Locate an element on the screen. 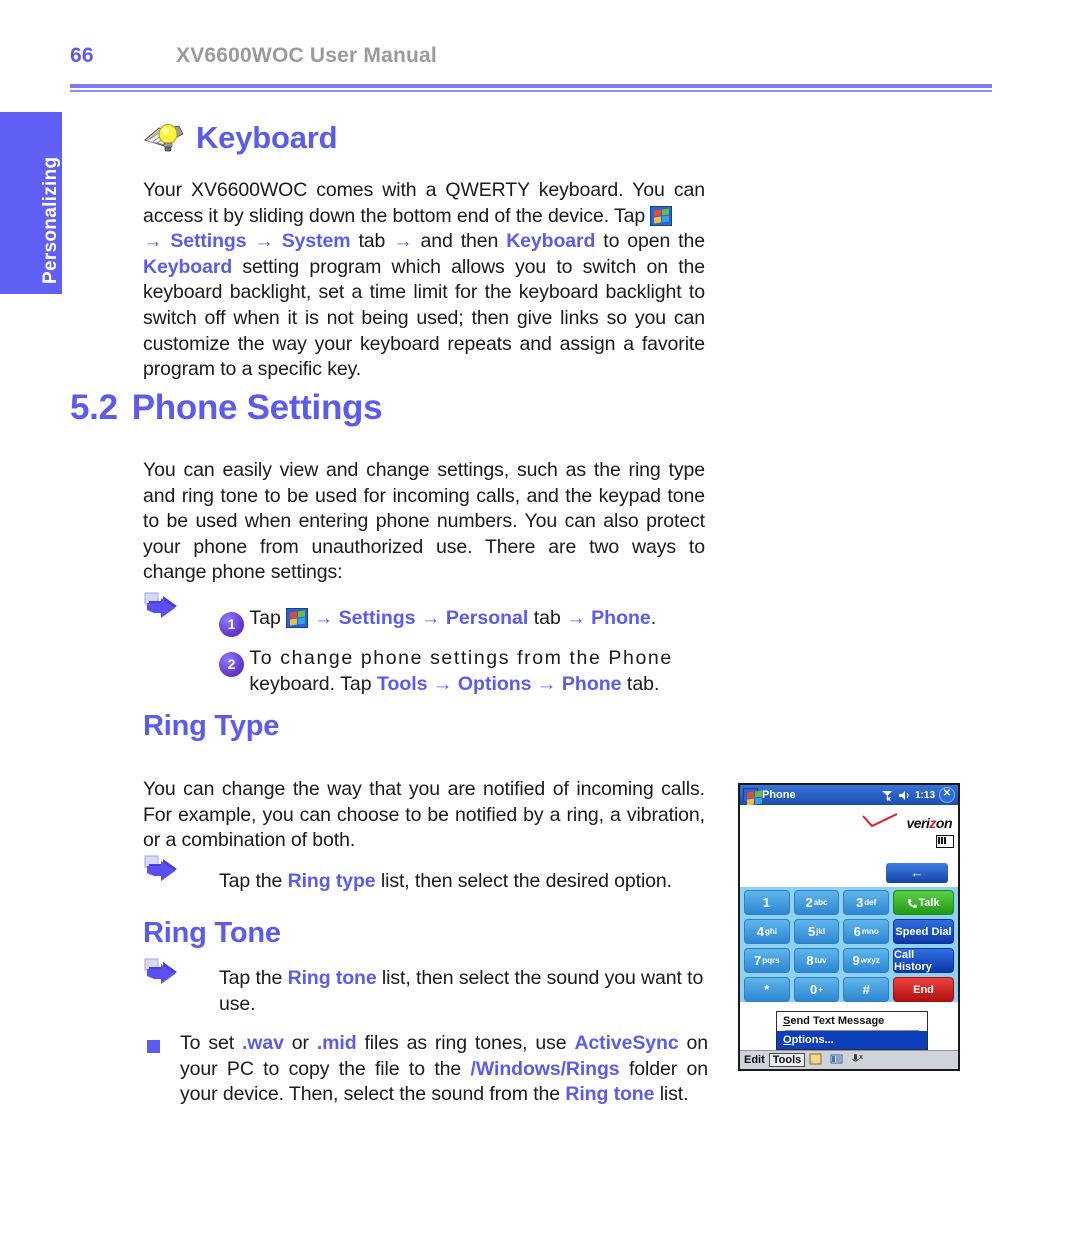 Image resolution: width=1080 pixels, height=1259 pixels. carrier-logo: verizon is located at coordinates (929, 823).